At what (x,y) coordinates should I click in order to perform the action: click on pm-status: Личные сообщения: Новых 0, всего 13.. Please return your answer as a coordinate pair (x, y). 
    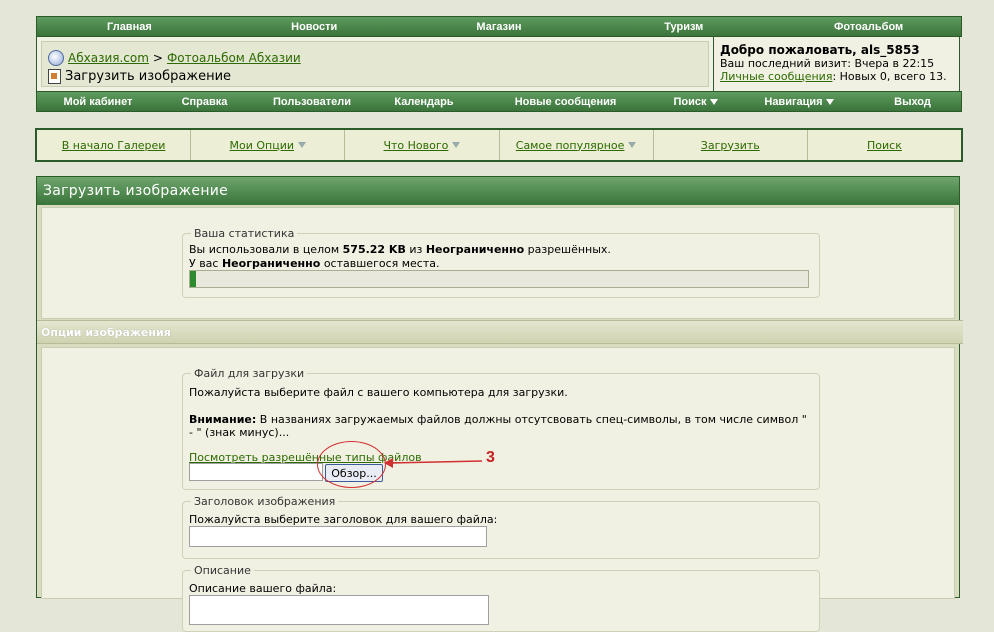
    Looking at the image, I should click on (839, 76).